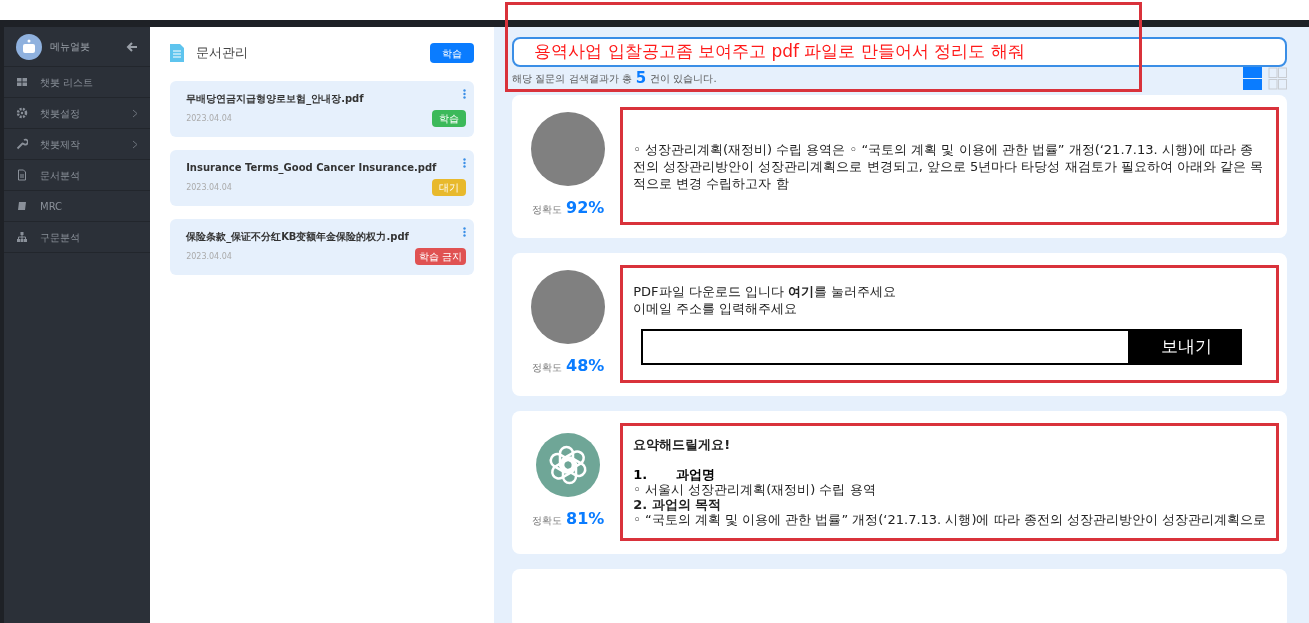 The width and height of the screenshot is (1309, 623). I want to click on summary-heading: 요약해드릴게요!, so click(682, 444).